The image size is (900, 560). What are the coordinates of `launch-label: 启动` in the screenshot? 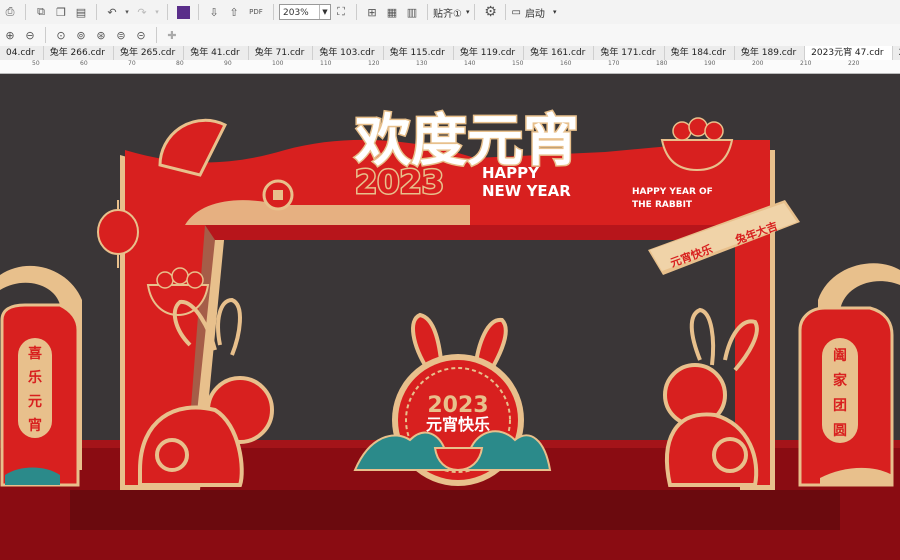 It's located at (534, 14).